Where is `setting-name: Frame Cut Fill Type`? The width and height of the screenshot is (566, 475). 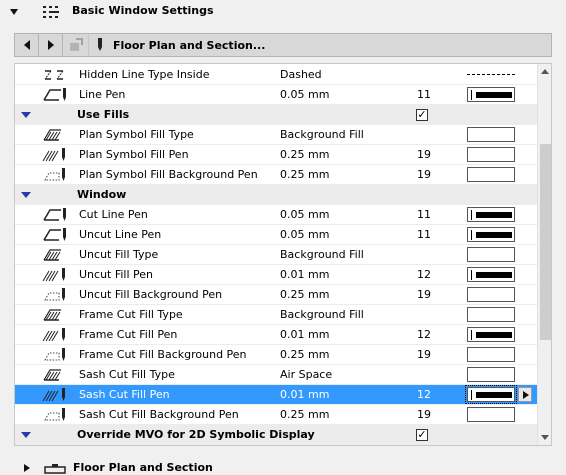
setting-name: Frame Cut Fill Type is located at coordinates (131, 314).